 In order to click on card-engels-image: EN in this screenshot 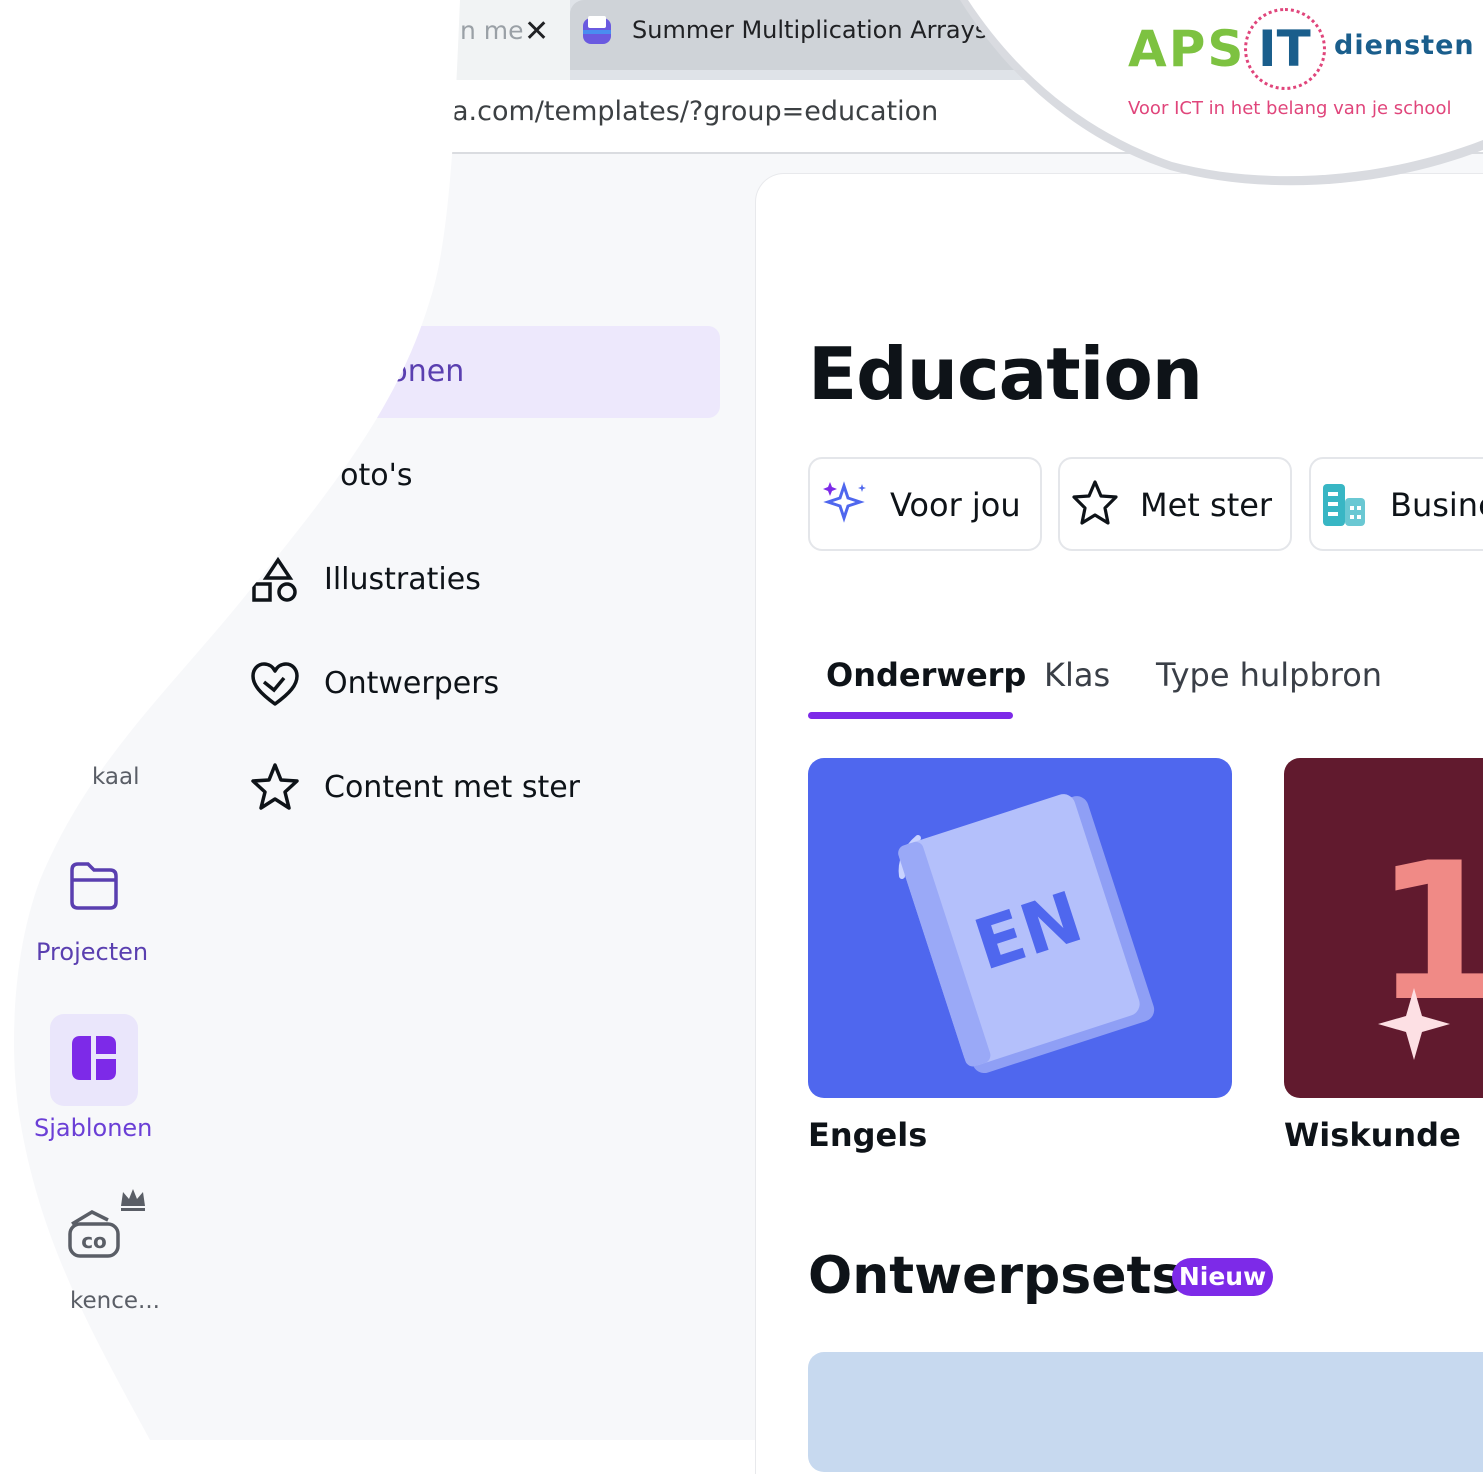, I will do `click(1020, 928)`.